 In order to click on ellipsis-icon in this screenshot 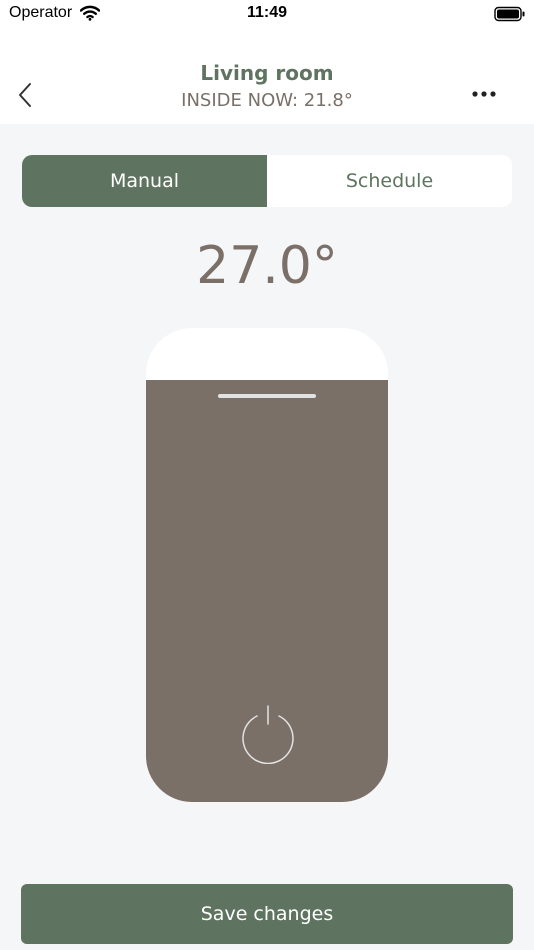, I will do `click(484, 94)`.